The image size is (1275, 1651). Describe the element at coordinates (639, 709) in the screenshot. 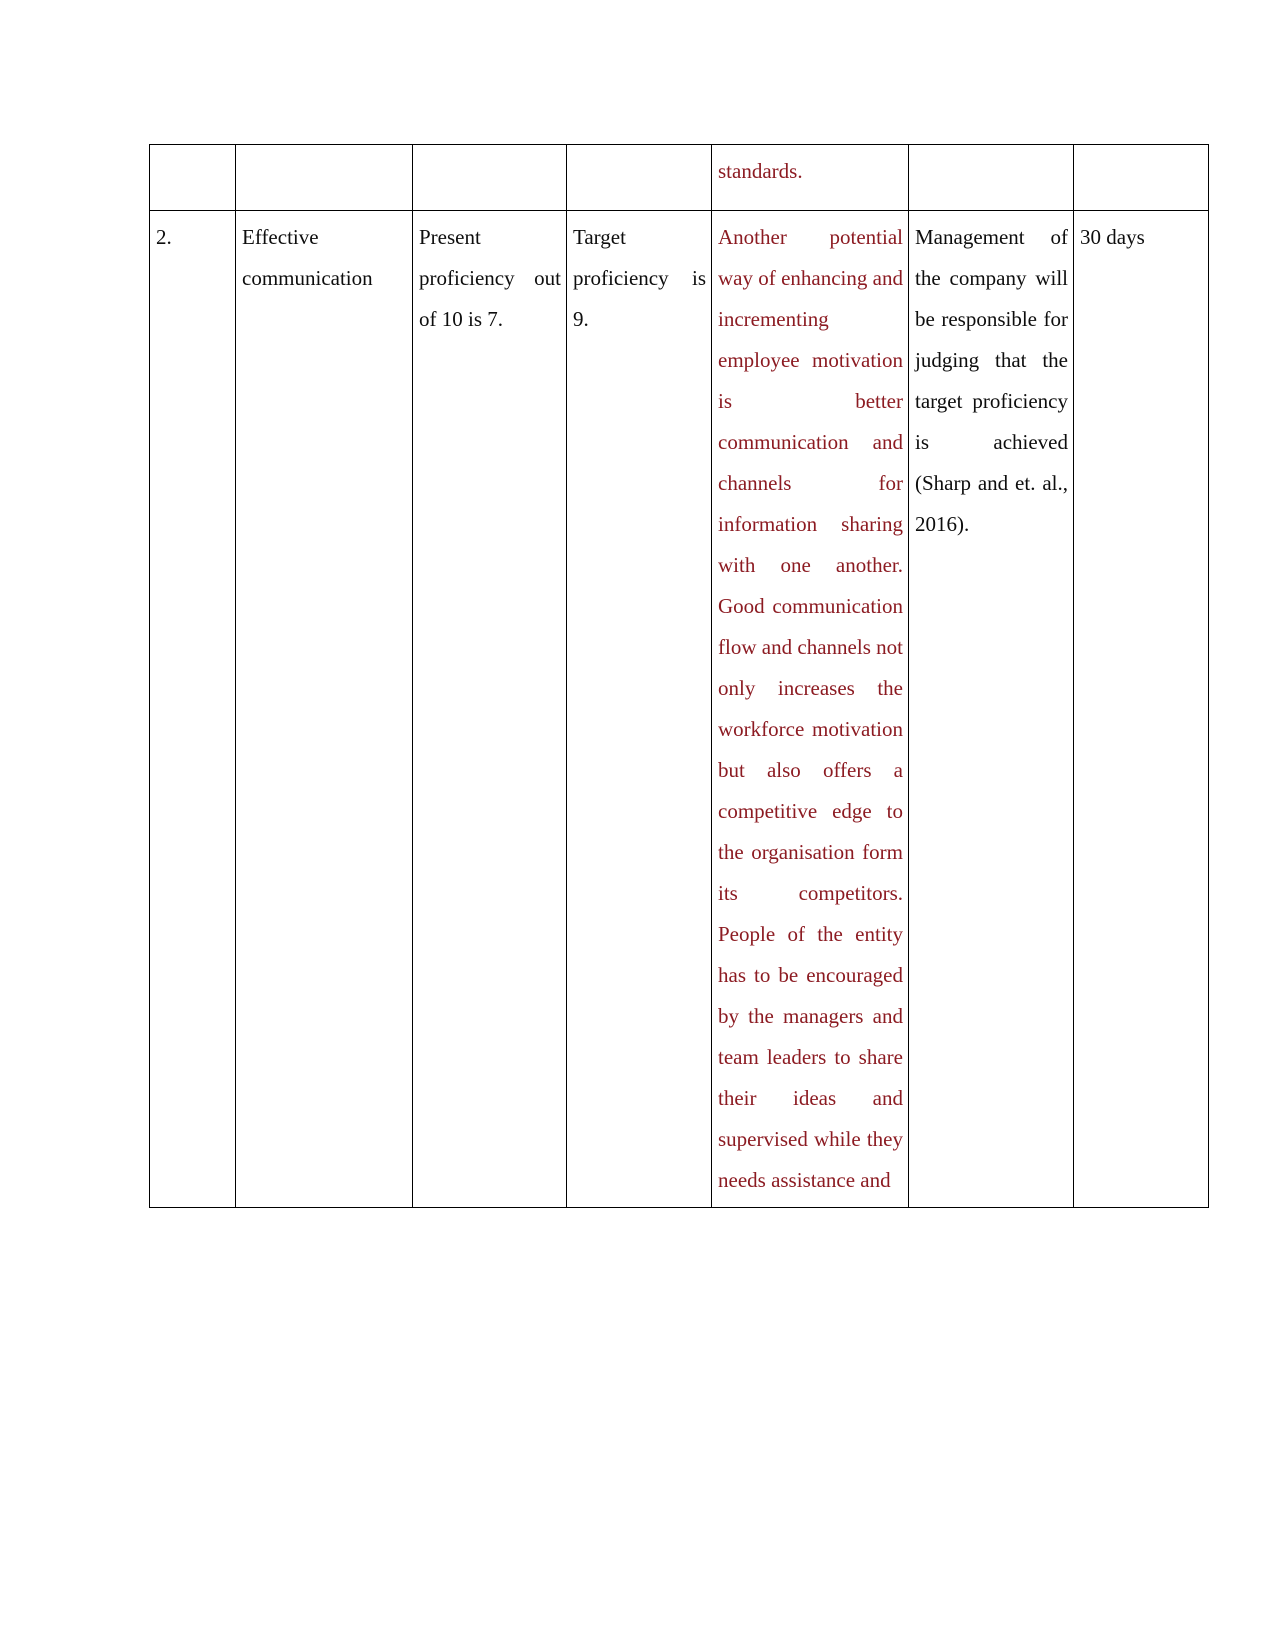

I see `cell-row1-target-proficiency: Target proficiency is 9.` at that location.